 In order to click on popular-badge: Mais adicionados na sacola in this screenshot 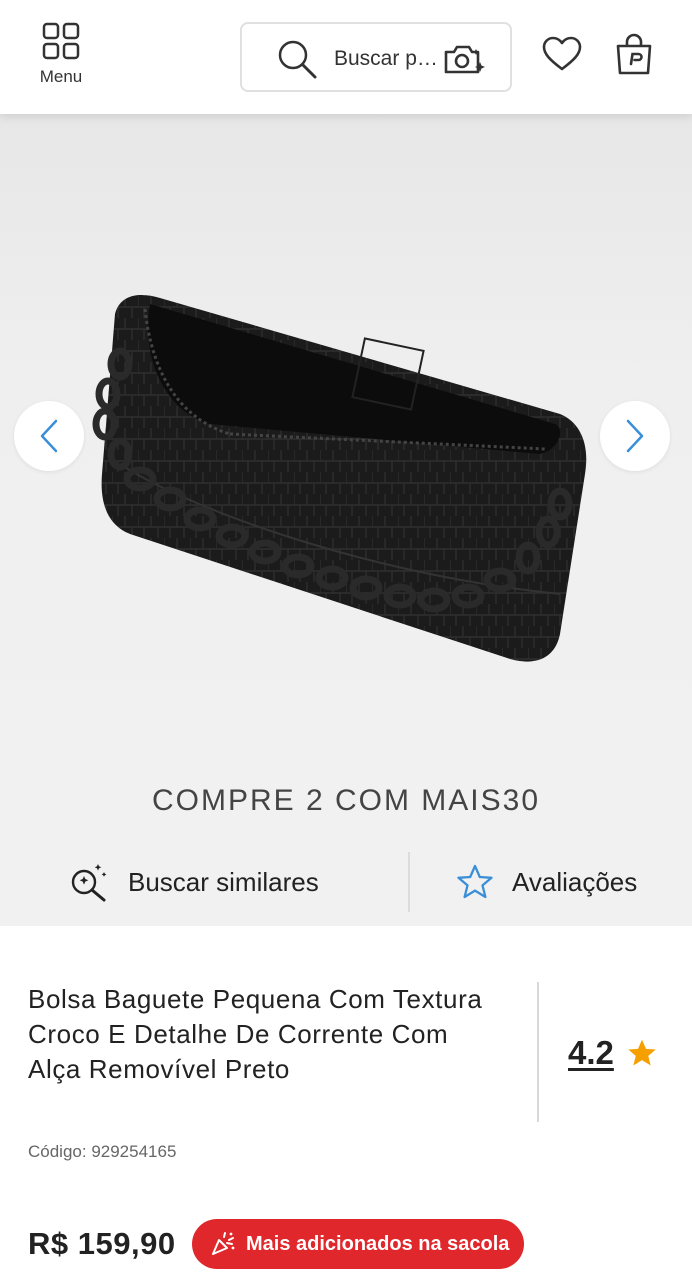, I will do `click(358, 1244)`.